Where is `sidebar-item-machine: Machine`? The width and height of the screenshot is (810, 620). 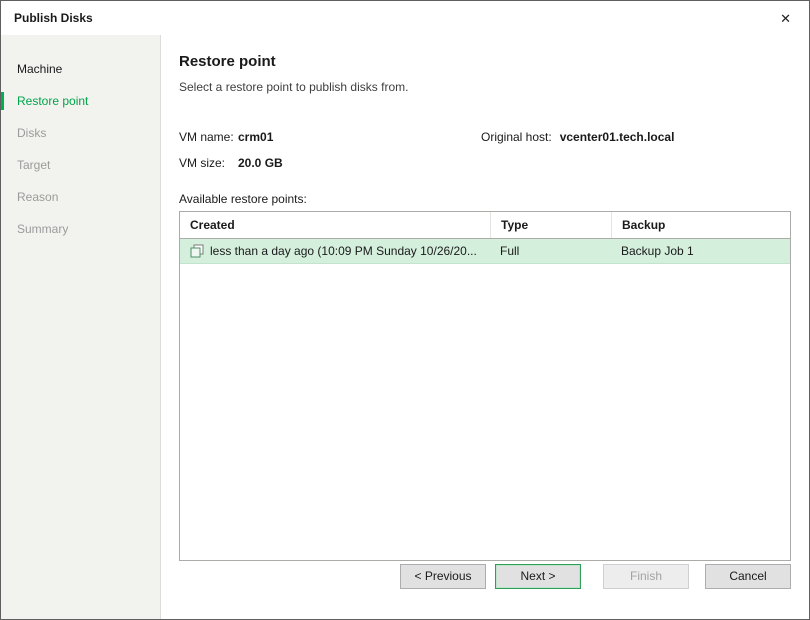
sidebar-item-machine: Machine is located at coordinates (80, 69).